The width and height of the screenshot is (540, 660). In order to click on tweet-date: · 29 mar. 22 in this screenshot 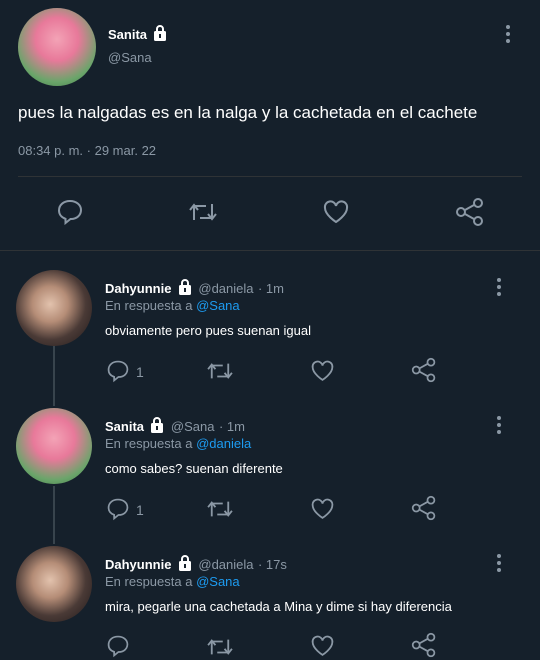, I will do `click(121, 150)`.